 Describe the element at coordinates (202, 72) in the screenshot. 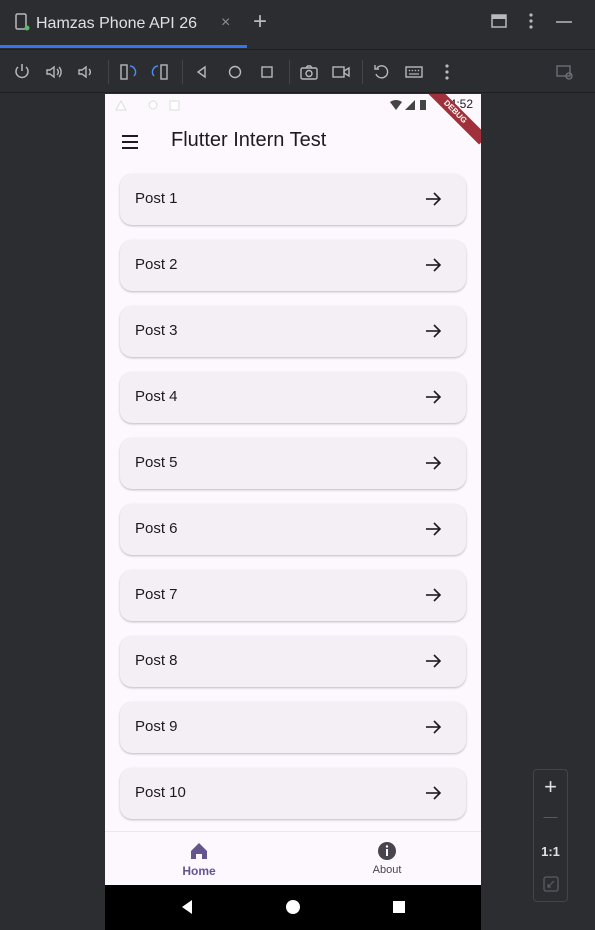

I see `back-icon` at that location.